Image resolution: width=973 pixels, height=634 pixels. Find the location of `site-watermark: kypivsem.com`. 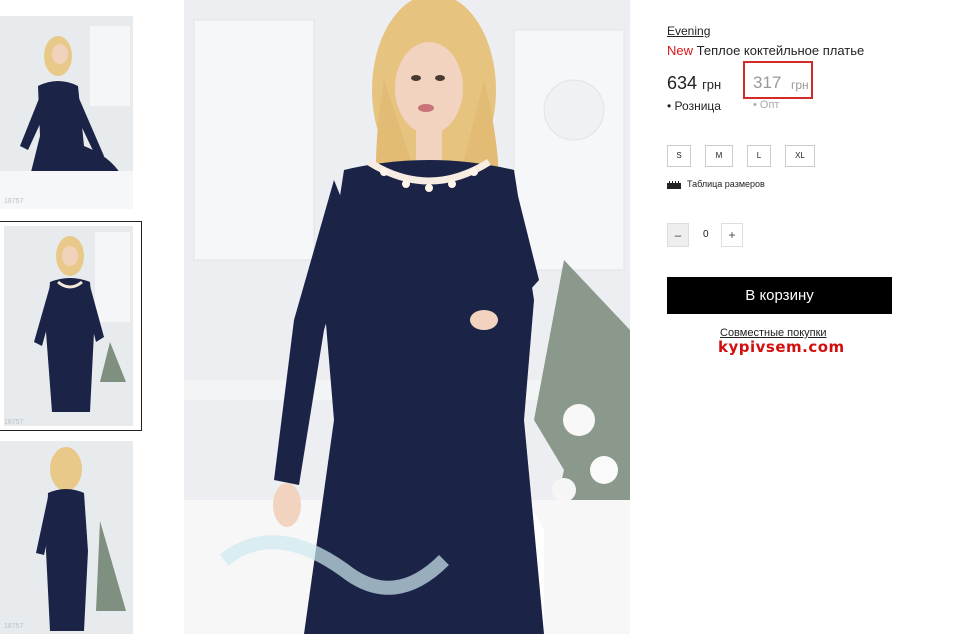

site-watermark: kypivsem.com is located at coordinates (781, 347).